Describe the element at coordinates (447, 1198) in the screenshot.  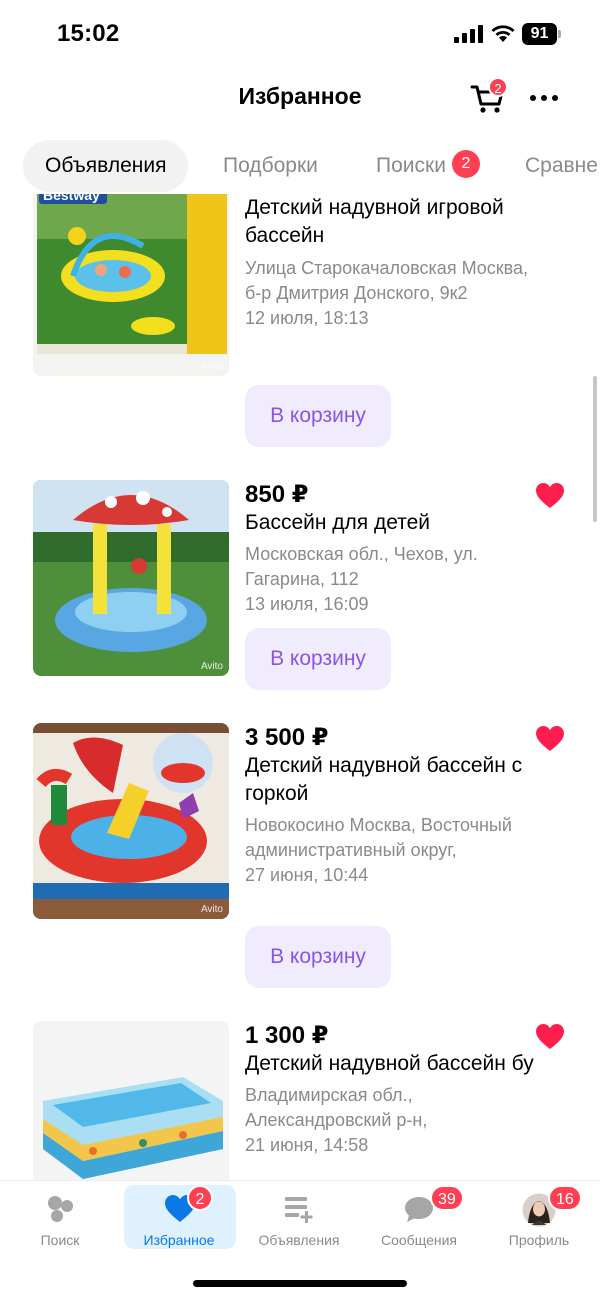
I see `nav-badge: 39` at that location.